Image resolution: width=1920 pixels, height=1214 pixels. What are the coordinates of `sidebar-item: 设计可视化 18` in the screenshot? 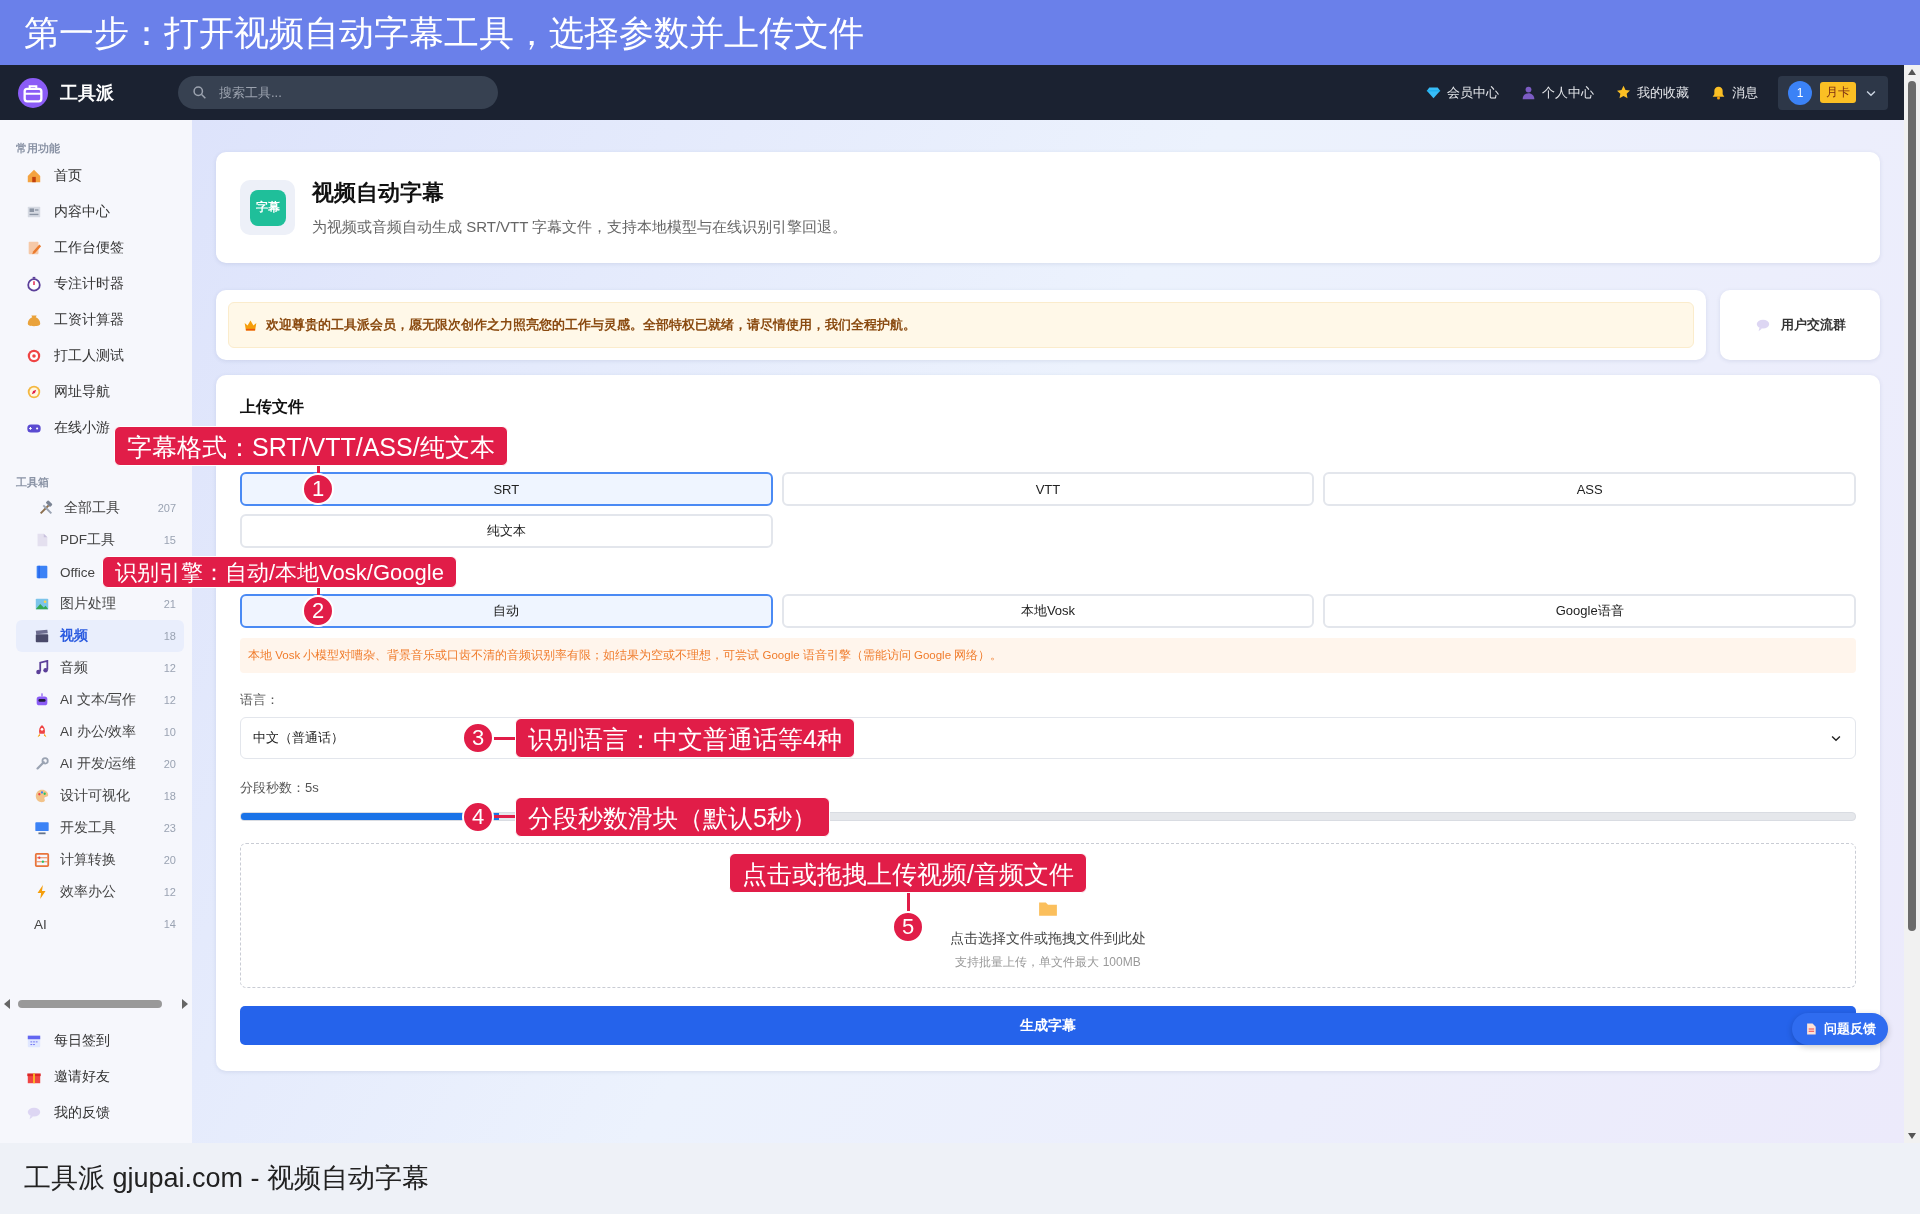 It's located at (100, 796).